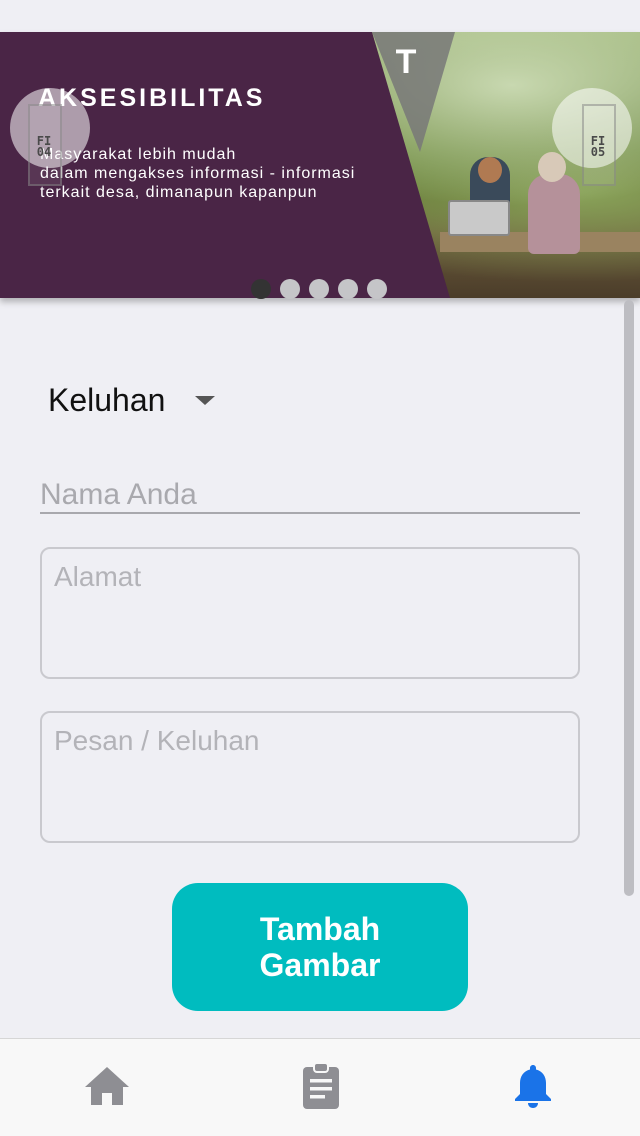  Describe the element at coordinates (310, 777) in the screenshot. I see `message-field` at that location.